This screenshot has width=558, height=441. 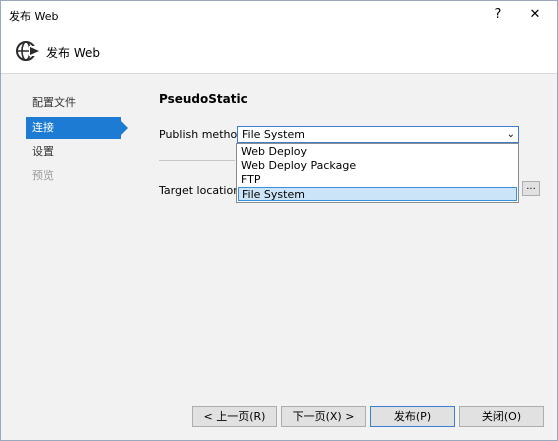 I want to click on close-window-button: ✕, so click(x=535, y=15).